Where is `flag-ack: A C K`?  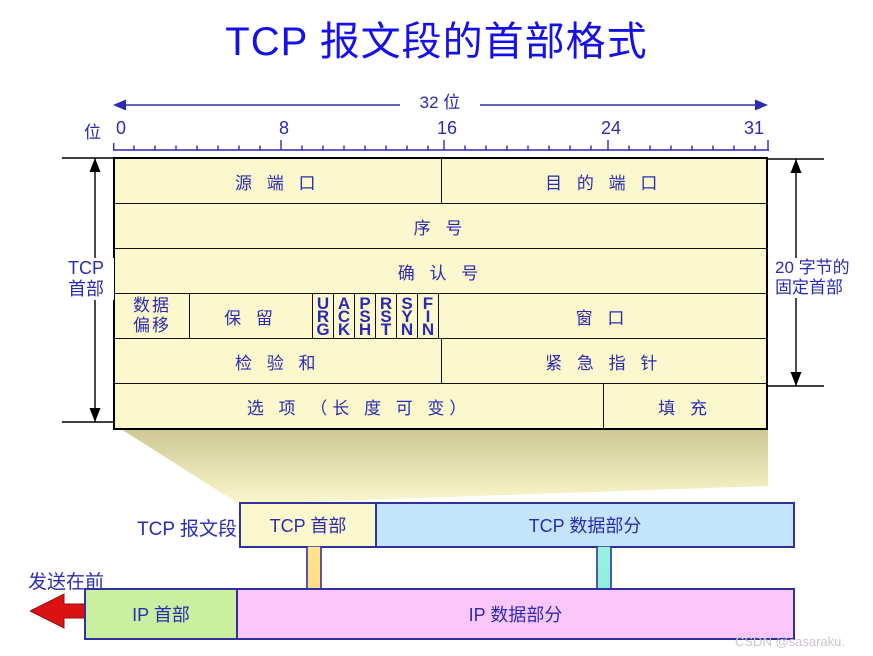
flag-ack: A C K is located at coordinates (343, 316).